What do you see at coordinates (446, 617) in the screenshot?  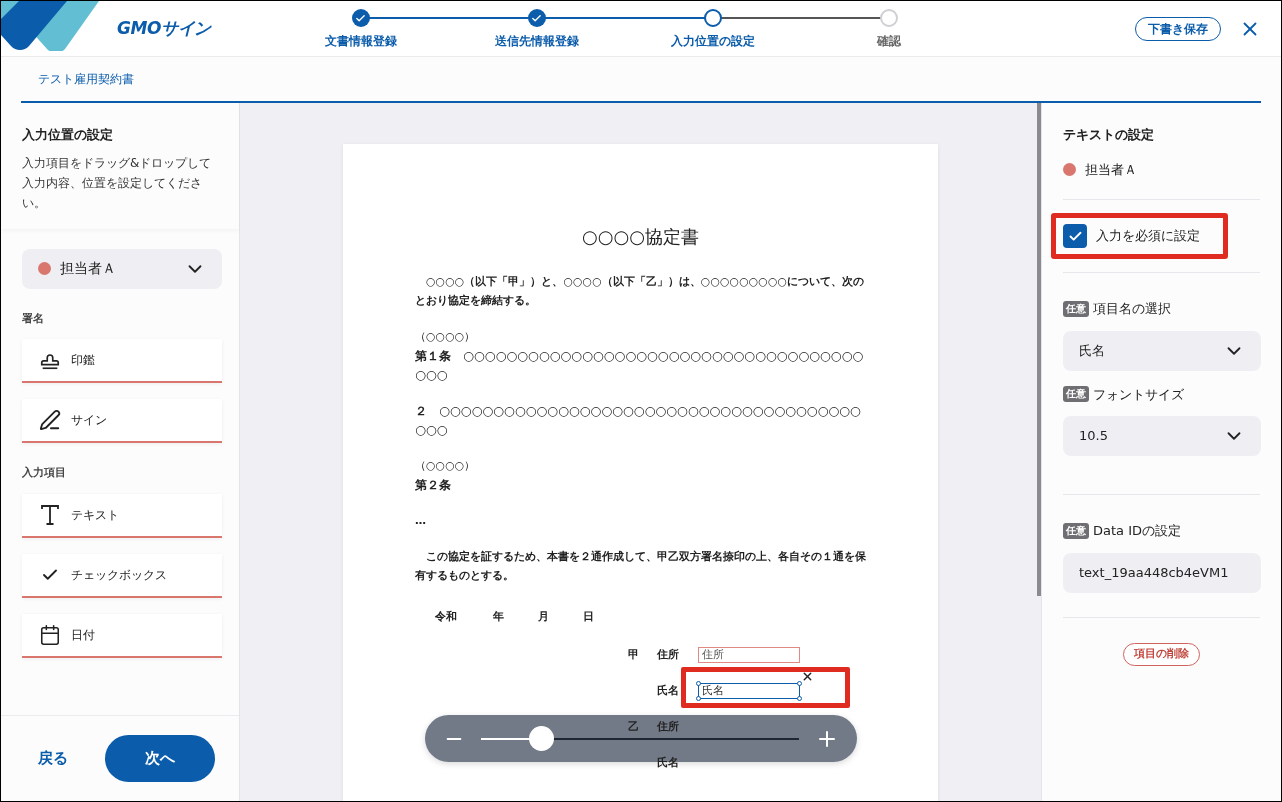 I see `date-text: 令和` at bounding box center [446, 617].